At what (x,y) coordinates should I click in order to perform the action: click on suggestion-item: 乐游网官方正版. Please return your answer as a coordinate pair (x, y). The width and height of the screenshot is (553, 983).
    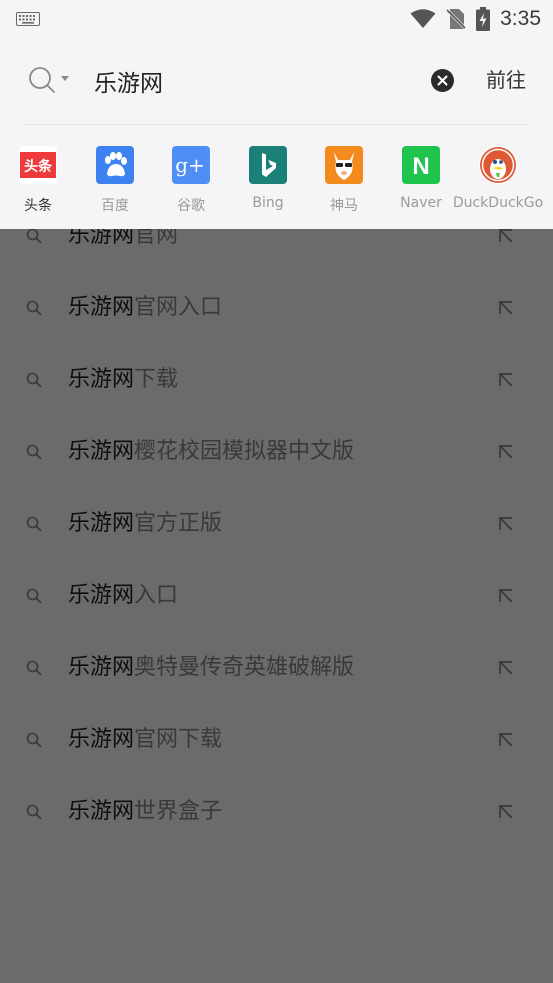
    Looking at the image, I should click on (276, 524).